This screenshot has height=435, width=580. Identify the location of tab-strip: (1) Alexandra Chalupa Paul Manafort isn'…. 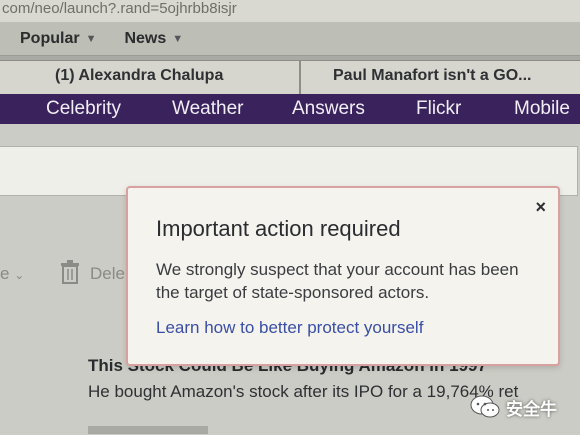
(290, 75).